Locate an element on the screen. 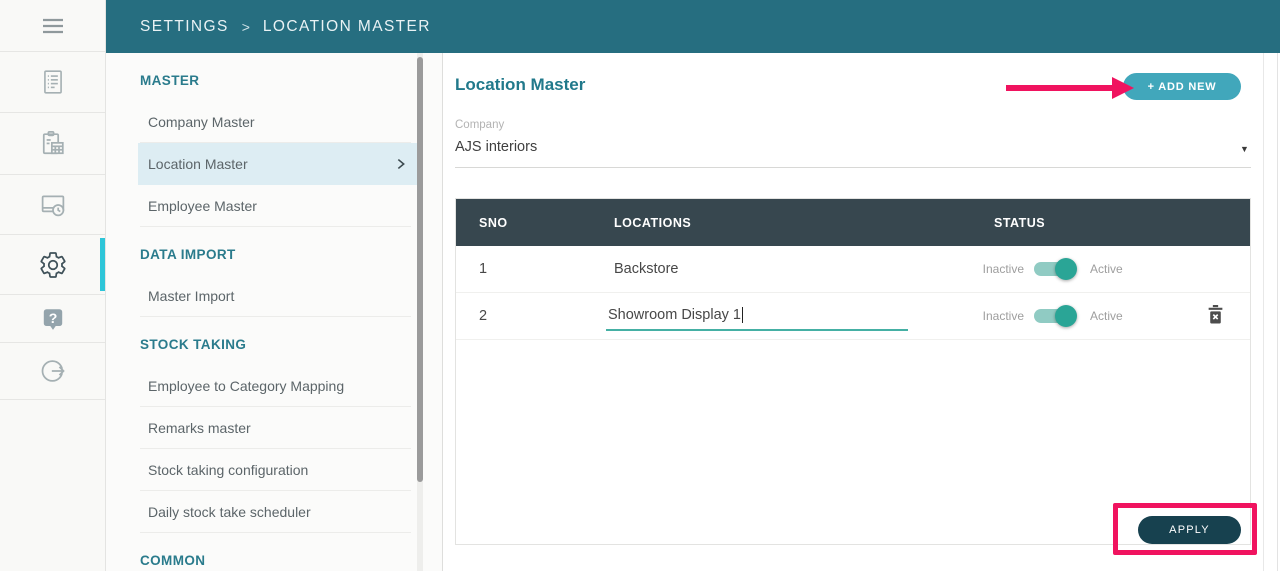 Image resolution: width=1280 pixels, height=571 pixels. dropdown-caret-icon: ▼ is located at coordinates (1244, 149).